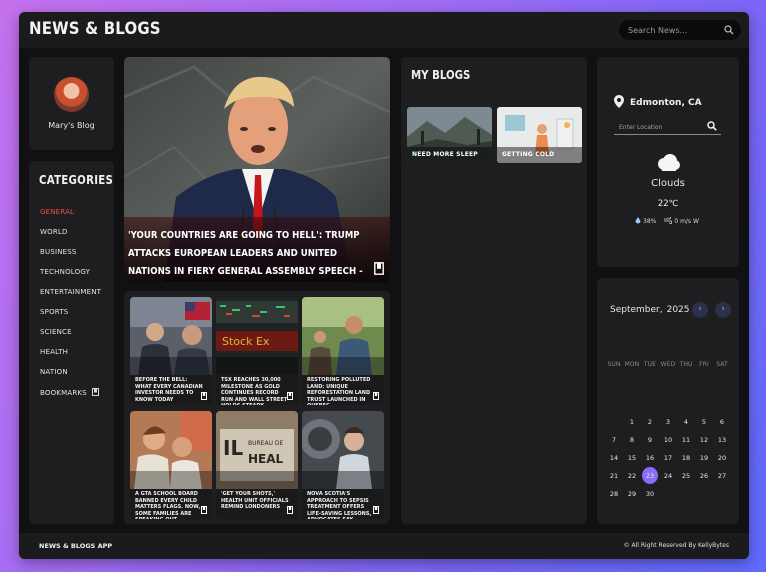 This screenshot has width=766, height=572. What do you see at coordinates (650, 422) in the screenshot?
I see `calendar-day: 2` at bounding box center [650, 422].